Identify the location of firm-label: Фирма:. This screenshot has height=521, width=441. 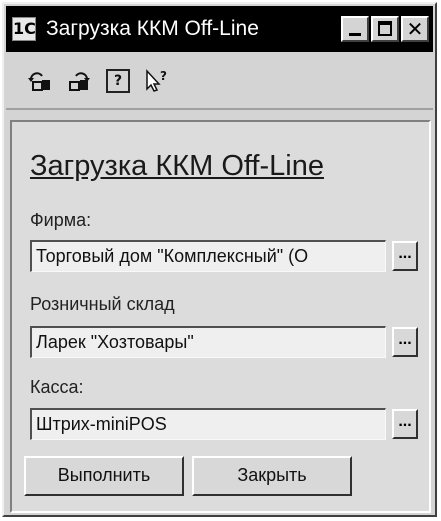
(61, 220).